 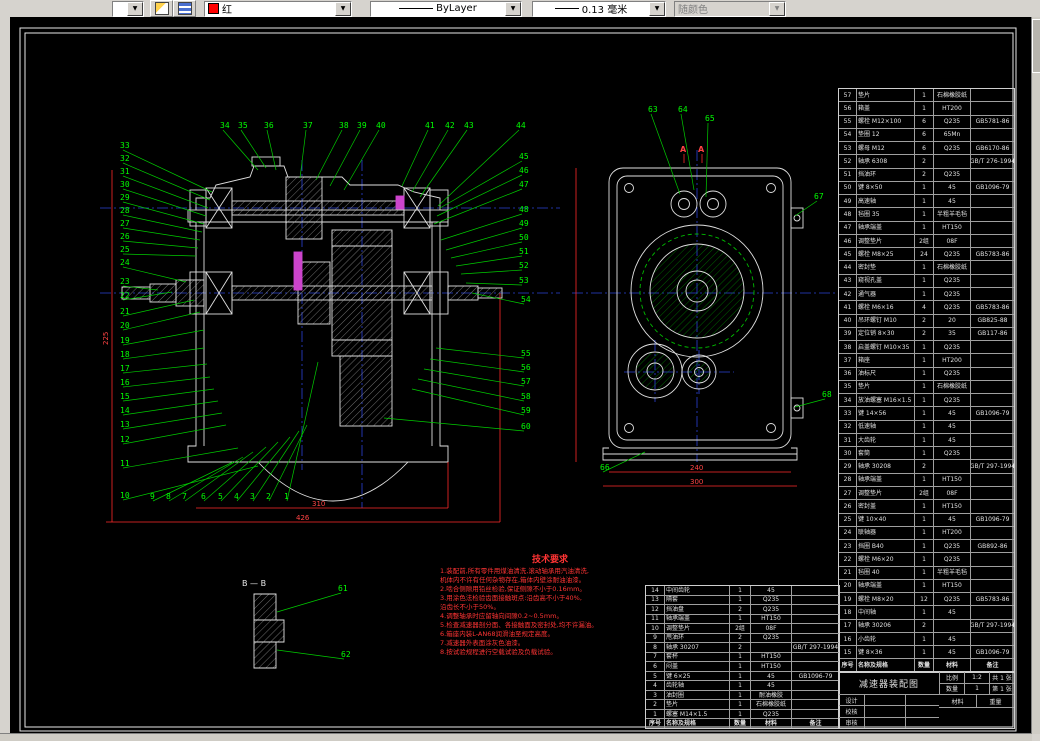 What do you see at coordinates (771, 657) in the screenshot?
I see `bom-cell: HT150` at bounding box center [771, 657].